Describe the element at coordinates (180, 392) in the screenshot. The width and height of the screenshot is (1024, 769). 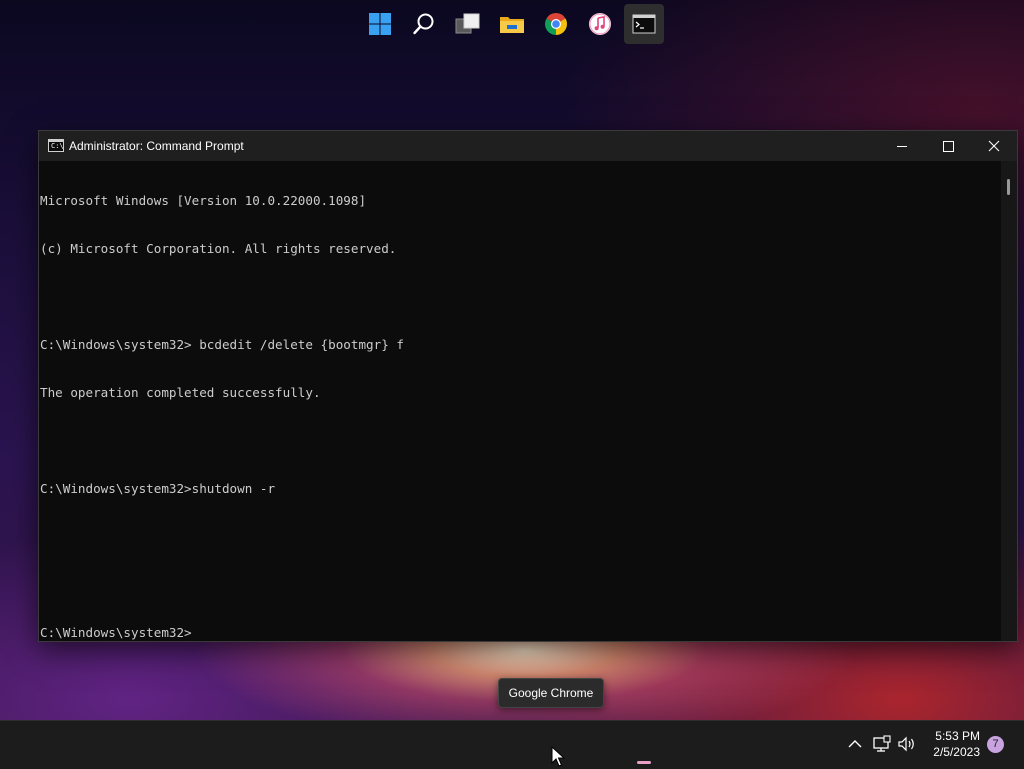
I see `console-line: The operation completed successfully.` at that location.